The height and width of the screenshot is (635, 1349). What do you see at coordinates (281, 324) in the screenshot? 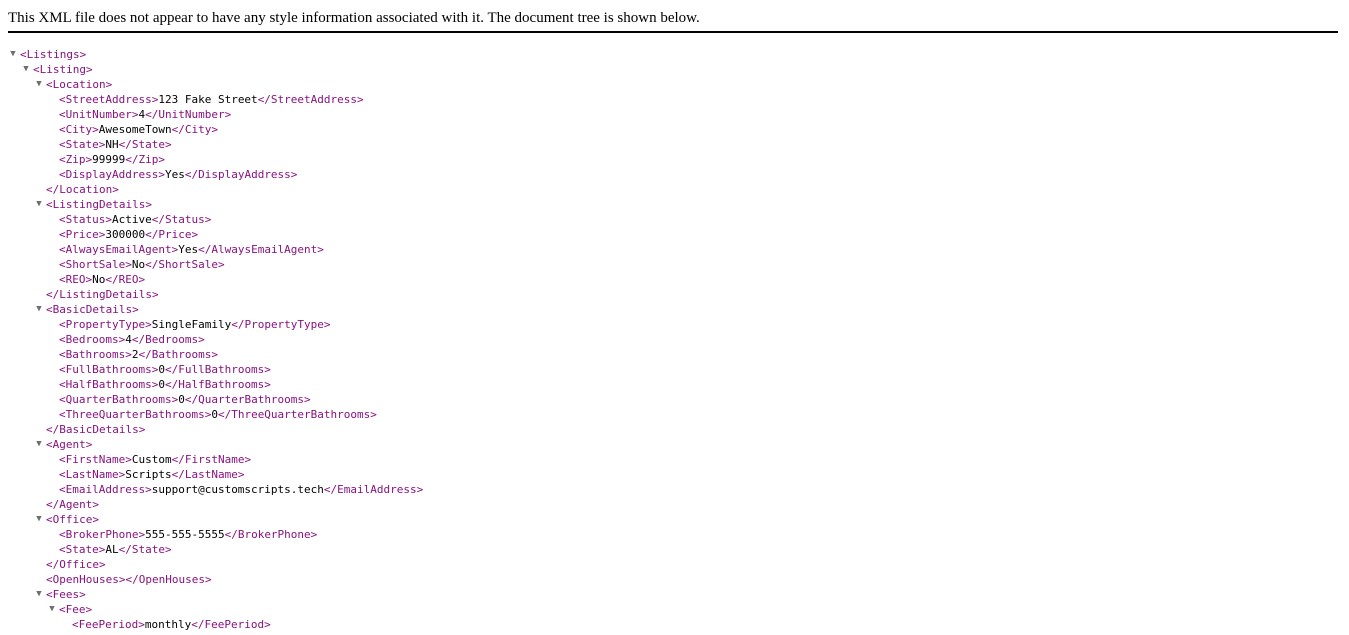
I see `xml-close-tag: </PropertyType>` at bounding box center [281, 324].